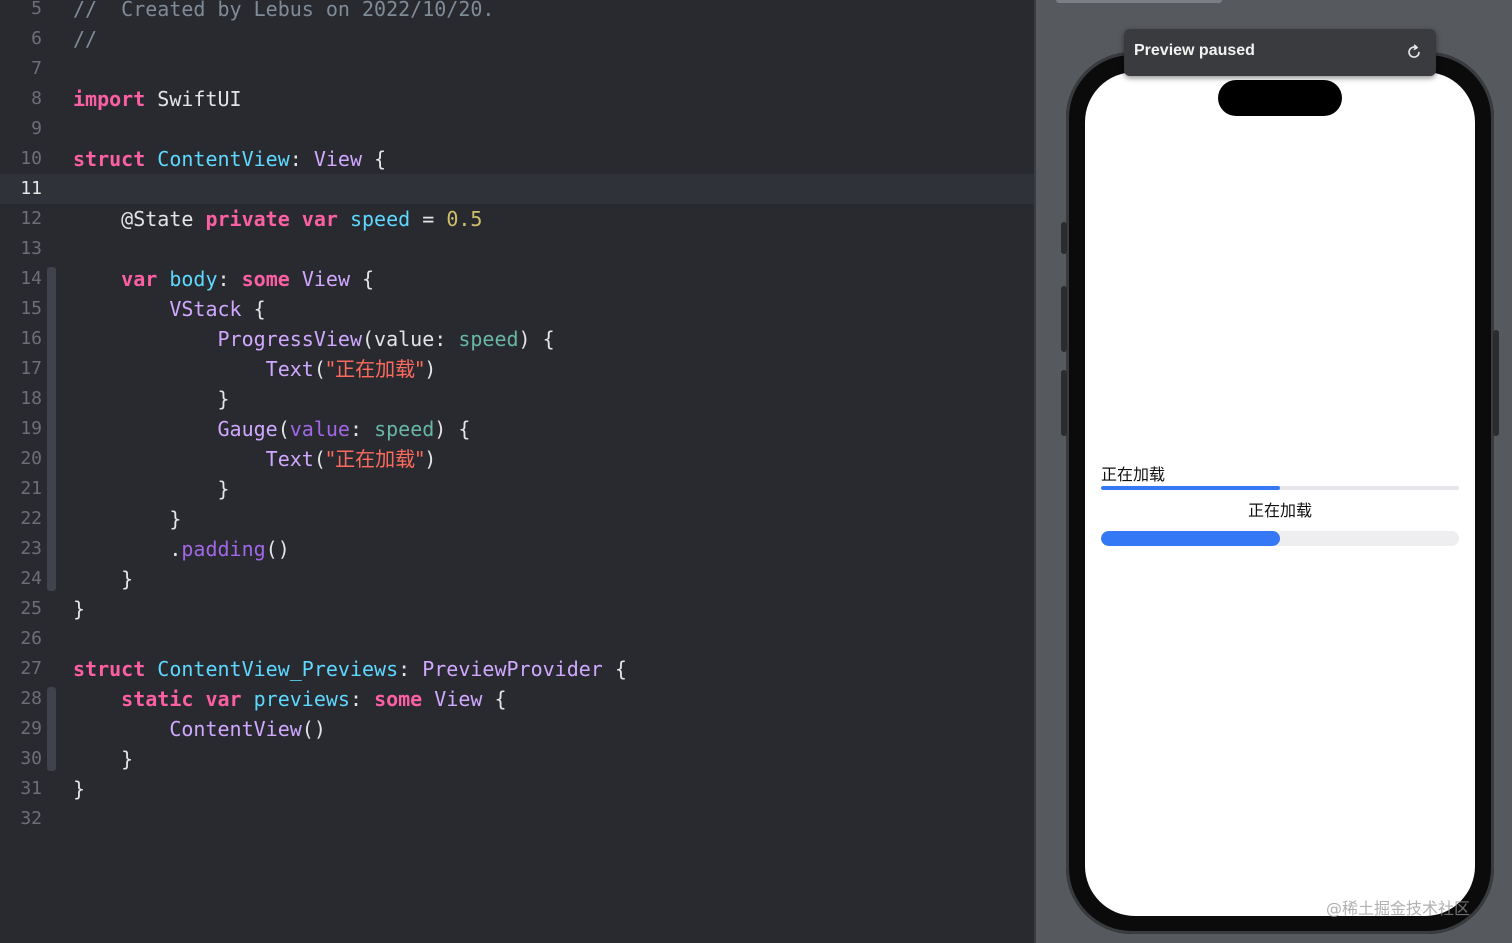 The height and width of the screenshot is (943, 1512). What do you see at coordinates (31, 698) in the screenshot?
I see `line-number: 28` at bounding box center [31, 698].